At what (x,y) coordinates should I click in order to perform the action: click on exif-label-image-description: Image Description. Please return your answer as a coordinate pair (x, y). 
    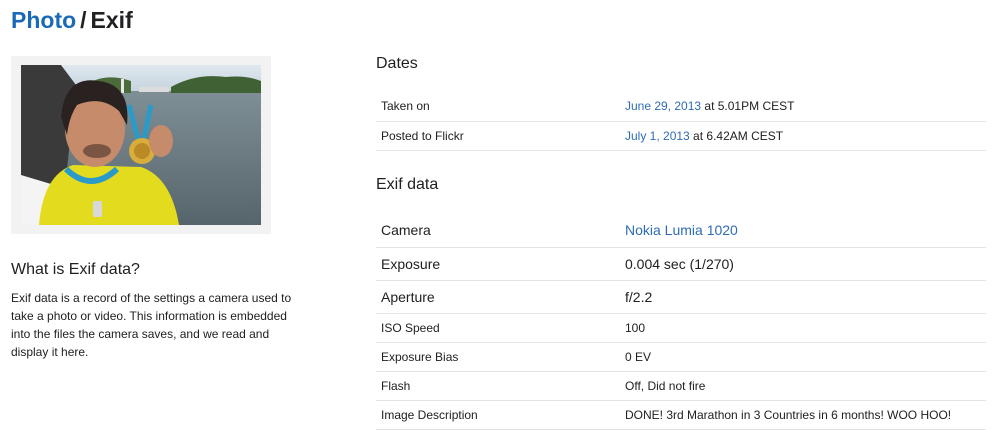
    Looking at the image, I should click on (498, 415).